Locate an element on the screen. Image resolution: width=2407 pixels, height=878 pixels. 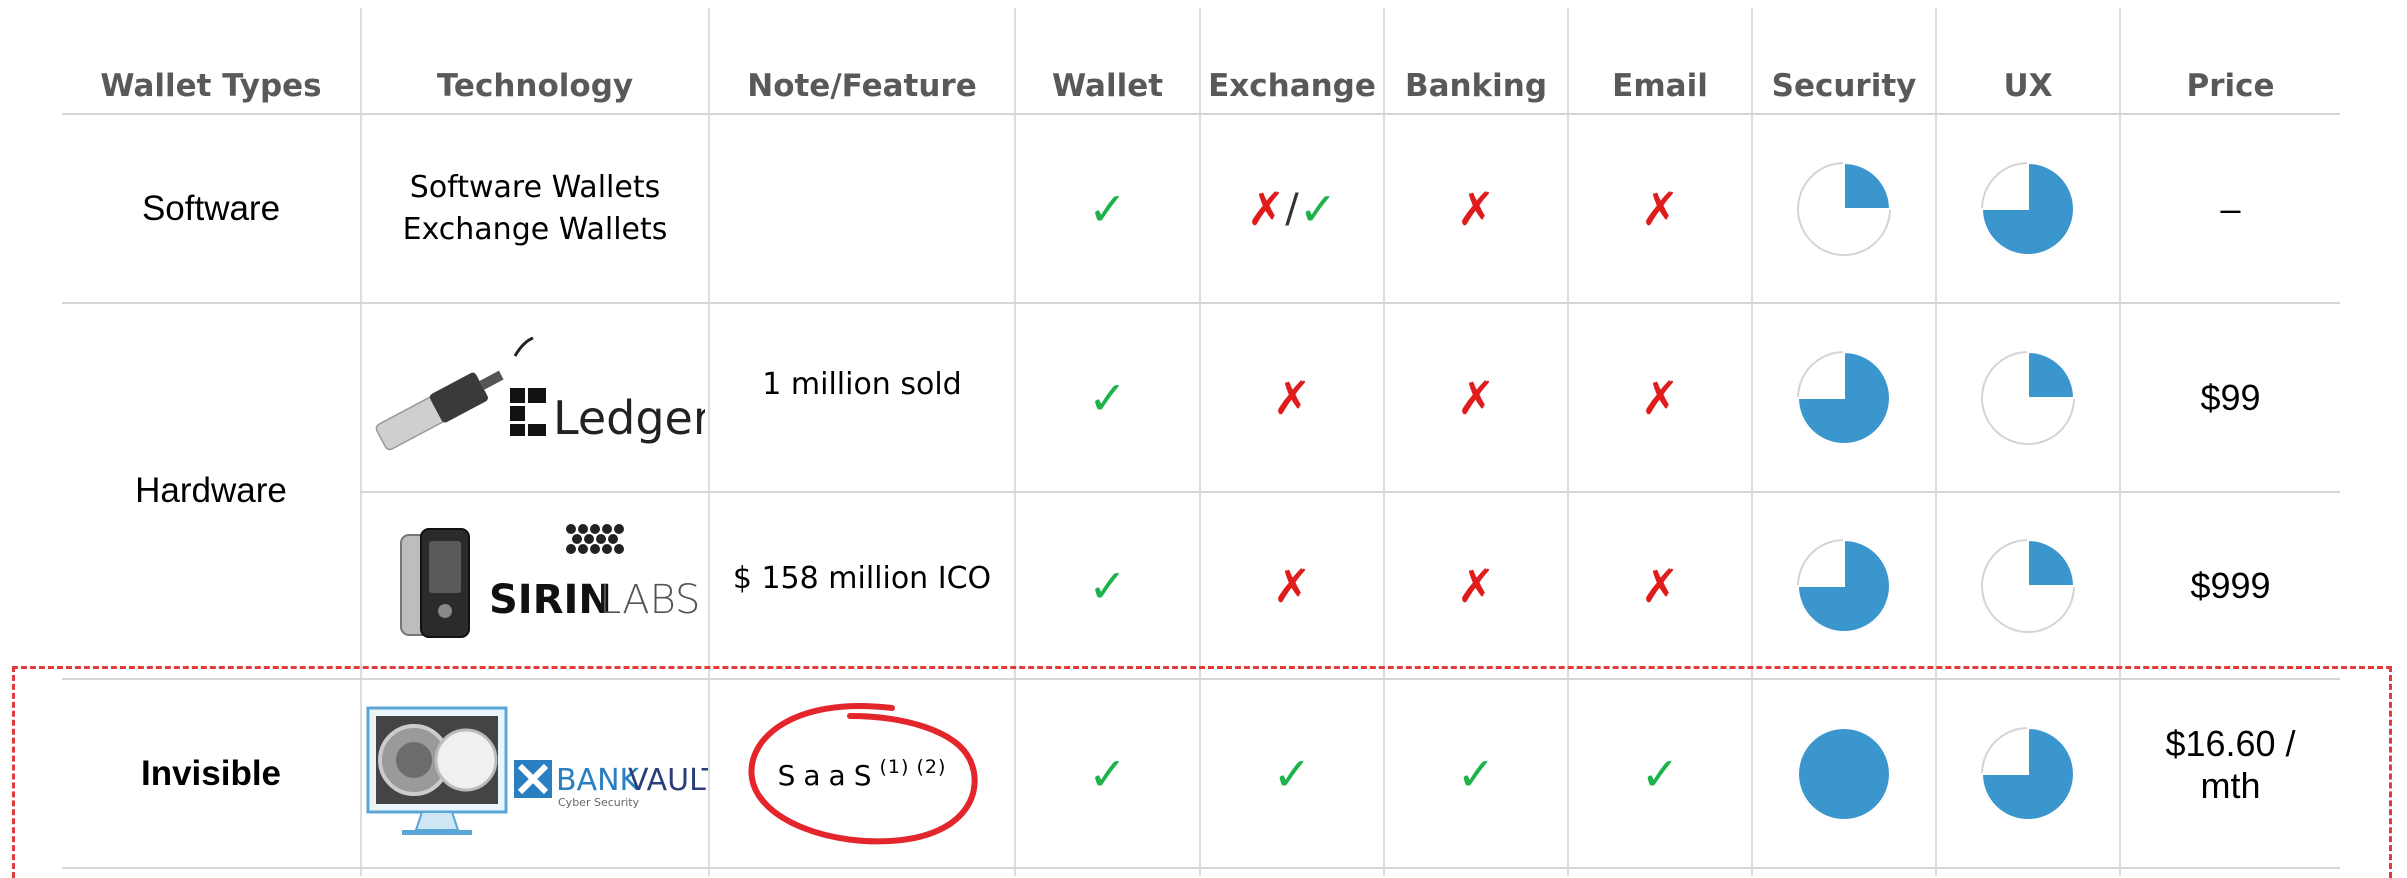
software-exchange: ✗ / ✓ is located at coordinates (1292, 208).